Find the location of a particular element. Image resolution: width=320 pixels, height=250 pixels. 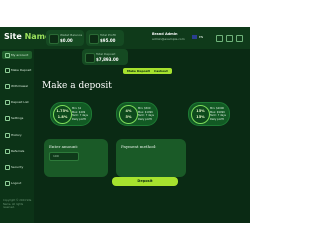

cashout-button: Cashout is located at coordinates (161, 71).